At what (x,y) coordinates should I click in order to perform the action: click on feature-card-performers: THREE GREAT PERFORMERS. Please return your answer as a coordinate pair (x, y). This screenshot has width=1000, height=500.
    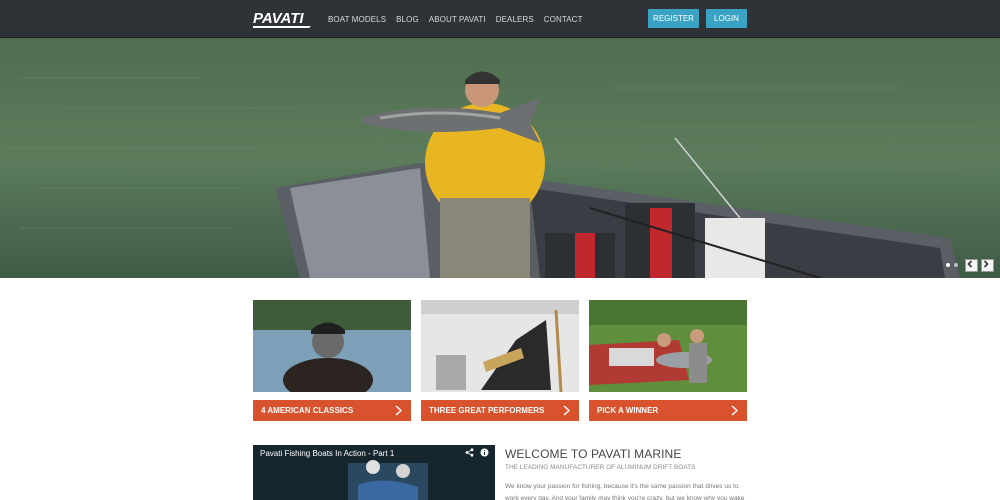
    Looking at the image, I should click on (500, 360).